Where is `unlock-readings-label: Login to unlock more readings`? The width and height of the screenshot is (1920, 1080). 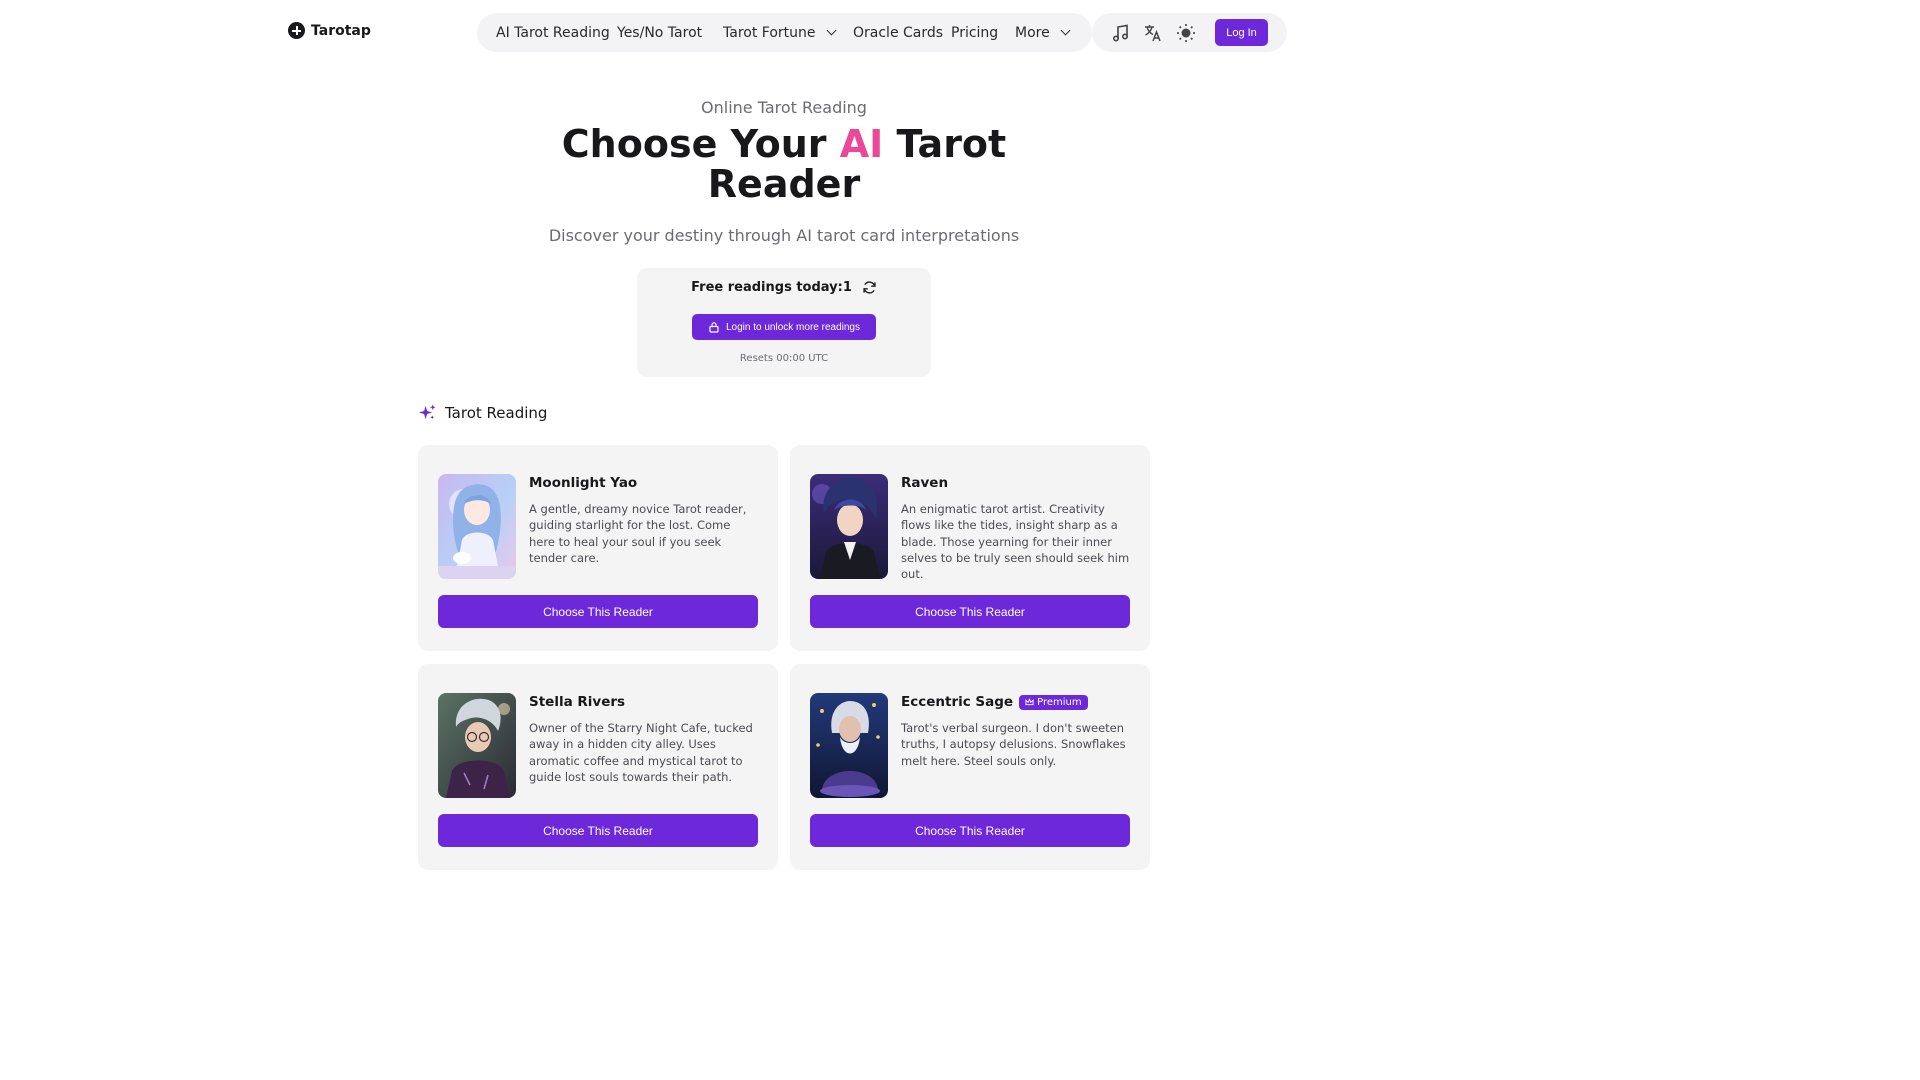
unlock-readings-label: Login to unlock more readings is located at coordinates (793, 327).